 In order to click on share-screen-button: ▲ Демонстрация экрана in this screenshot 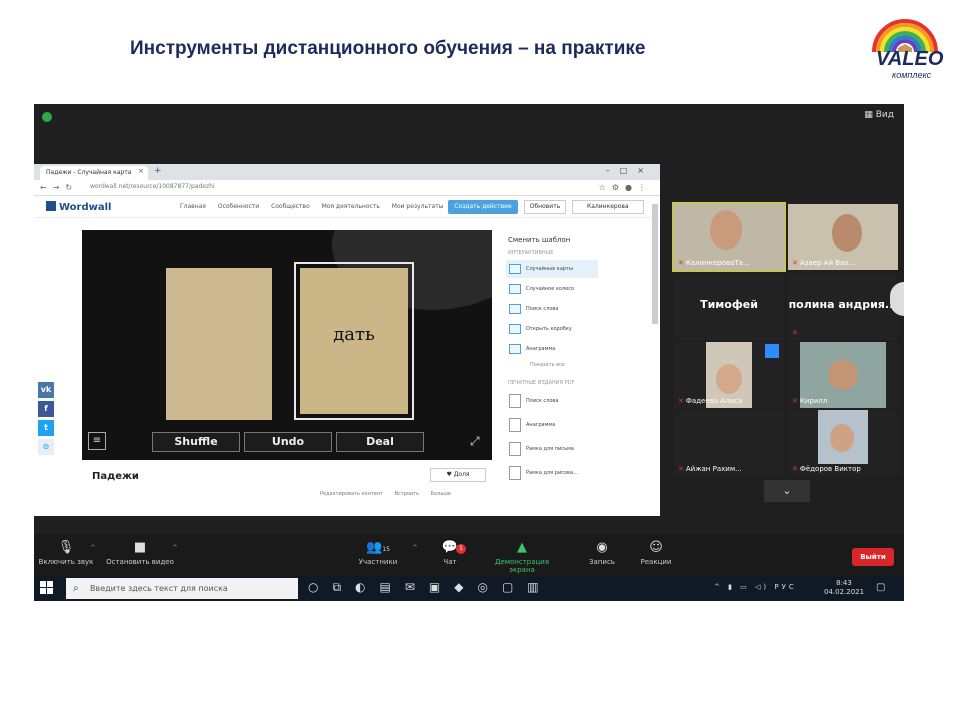, I will do `click(522, 557)`.